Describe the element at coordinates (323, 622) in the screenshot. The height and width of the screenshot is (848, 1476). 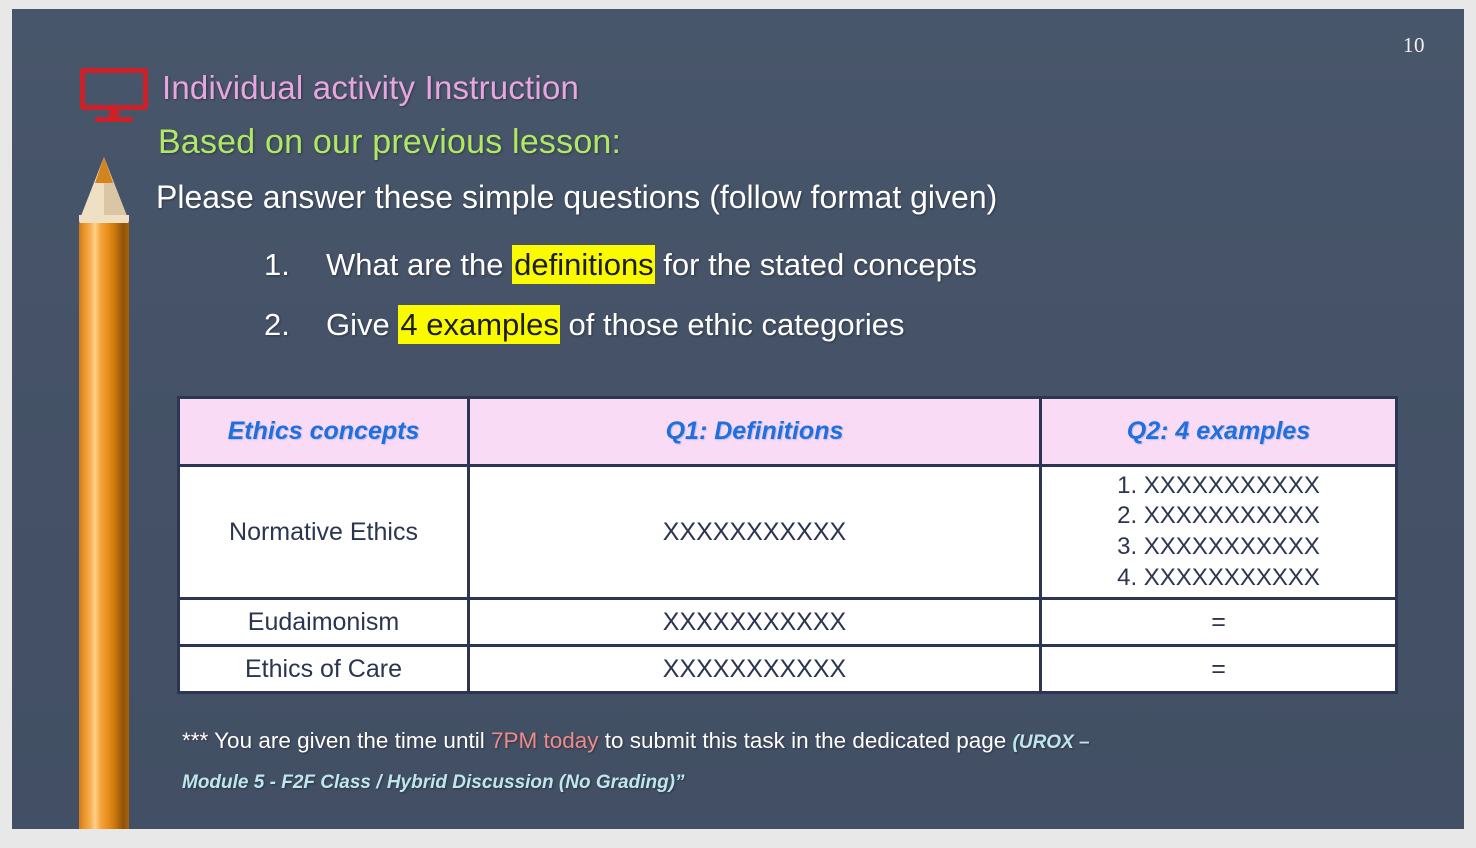
I see `cell-concept: Eudaimonism` at that location.